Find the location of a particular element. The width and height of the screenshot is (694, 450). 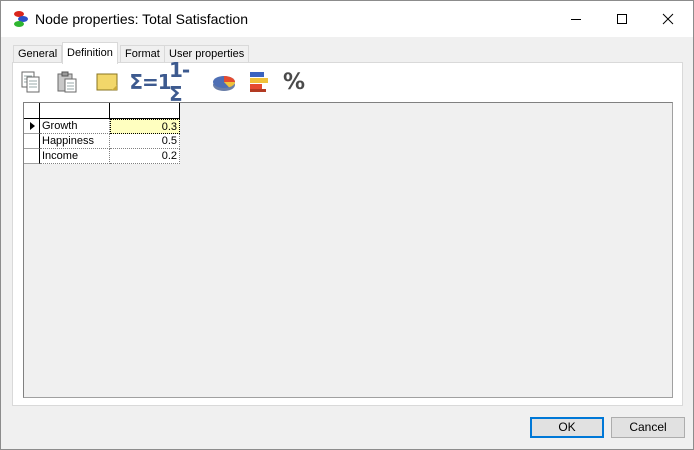

row-header-growth is located at coordinates (32, 126).